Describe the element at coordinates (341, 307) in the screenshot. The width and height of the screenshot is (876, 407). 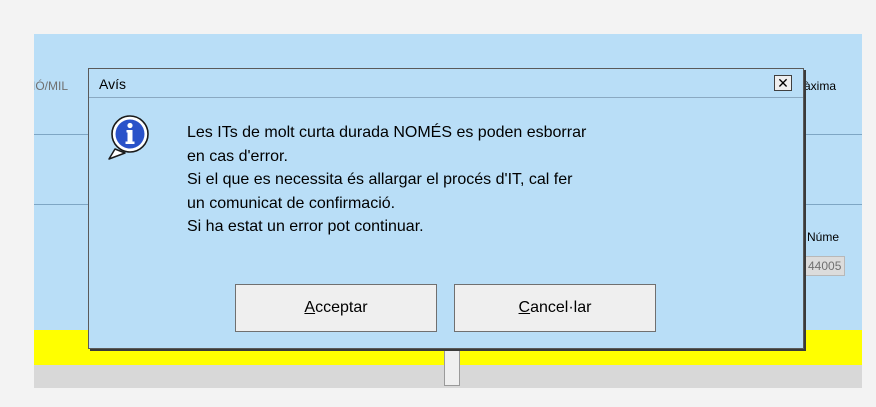
I see `accept-label-rest: cceptar` at that location.